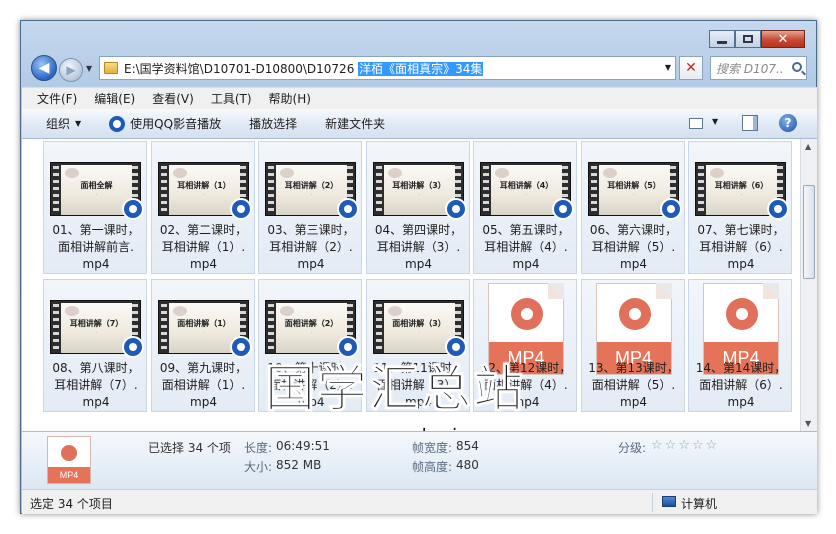  What do you see at coordinates (96, 323) in the screenshot?
I see `thumbnail-title: 耳相讲解（7）` at bounding box center [96, 323].